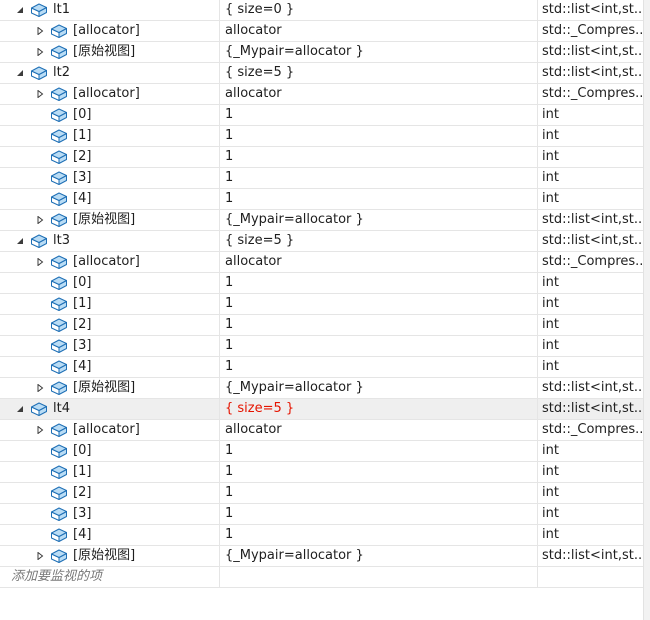 The width and height of the screenshot is (650, 620). Describe the element at coordinates (110, 10) in the screenshot. I see `watch-name-cell: lt1` at that location.